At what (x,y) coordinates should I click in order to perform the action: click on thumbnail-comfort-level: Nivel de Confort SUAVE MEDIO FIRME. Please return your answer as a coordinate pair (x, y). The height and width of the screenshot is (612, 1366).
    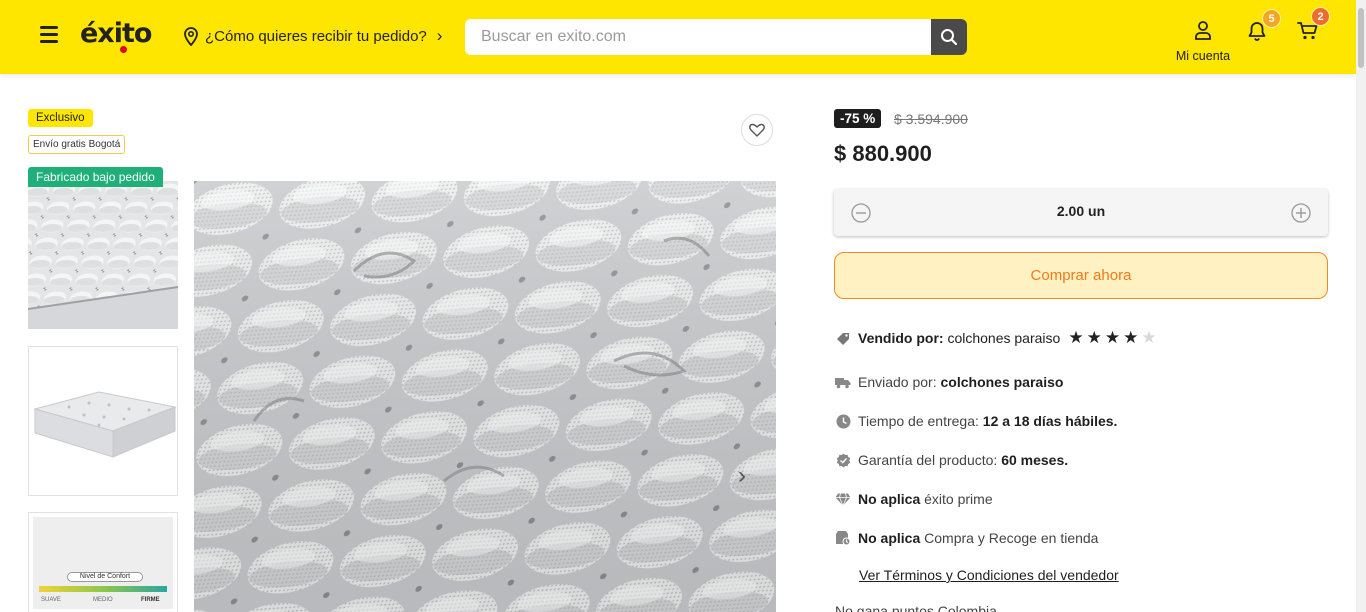
    Looking at the image, I should click on (103, 562).